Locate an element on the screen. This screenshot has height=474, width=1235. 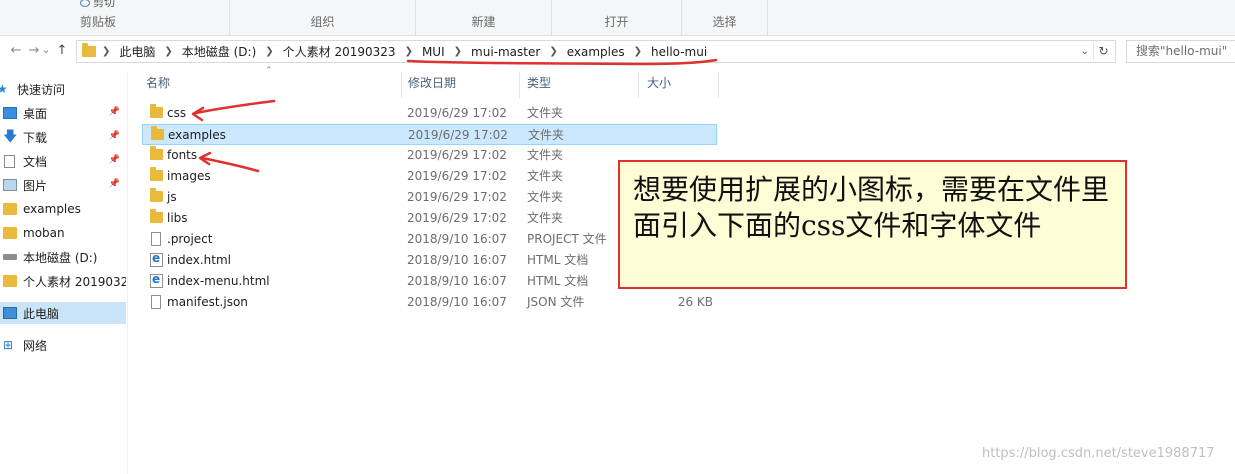
annotation-callout: 想要使用扩展的小图标，需要在文件里面引入下面的css文件和字体文件 is located at coordinates (872, 224).